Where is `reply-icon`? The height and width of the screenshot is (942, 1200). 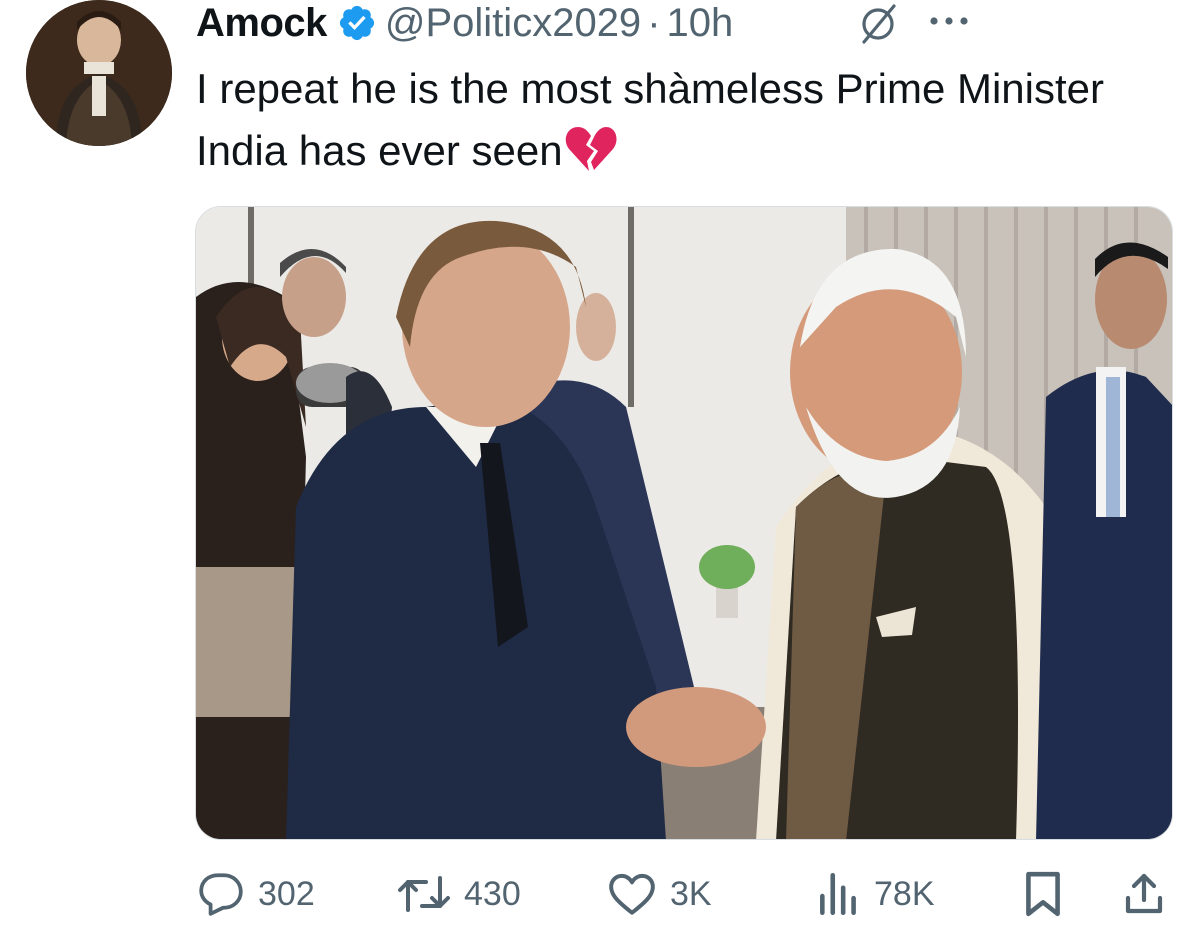
reply-icon is located at coordinates (221, 894).